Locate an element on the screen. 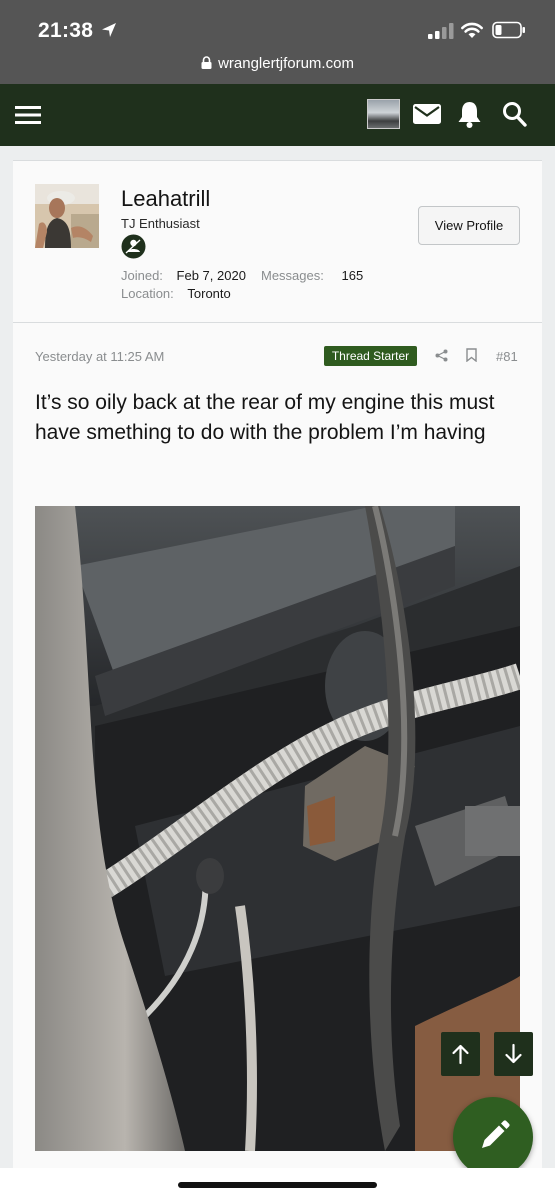  user-title: TJ Enthusiast is located at coordinates (160, 223).